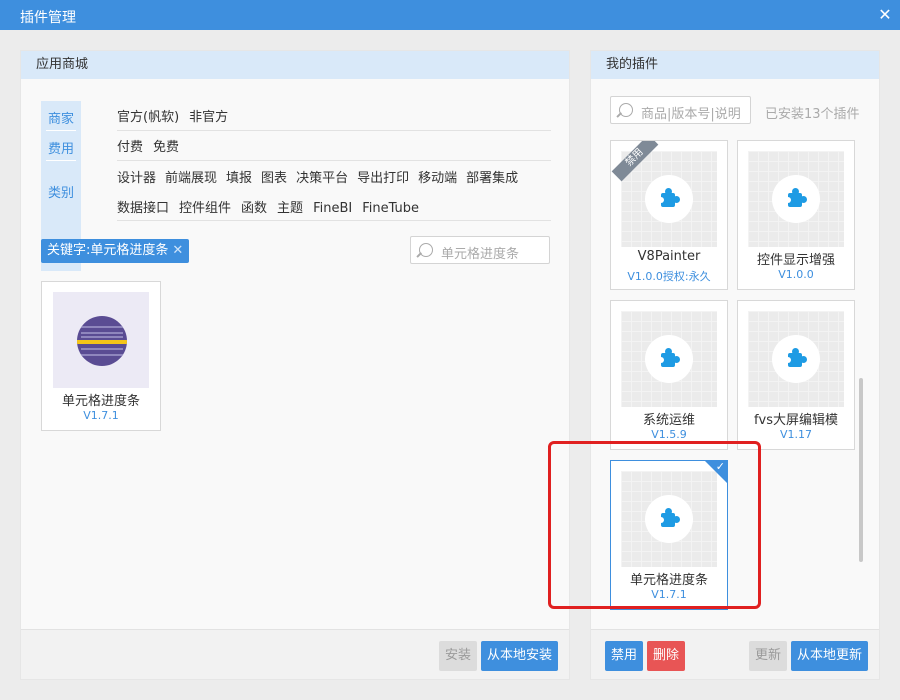 The width and height of the screenshot is (900, 700). I want to click on store-header: 应用商城, so click(295, 65).